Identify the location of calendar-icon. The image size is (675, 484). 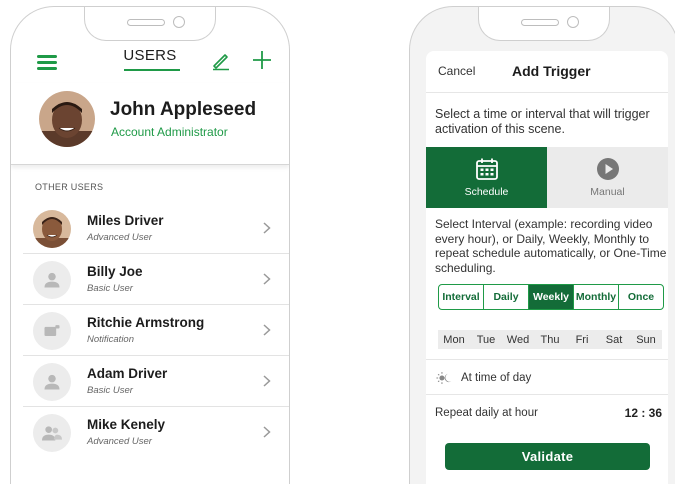
(486, 169).